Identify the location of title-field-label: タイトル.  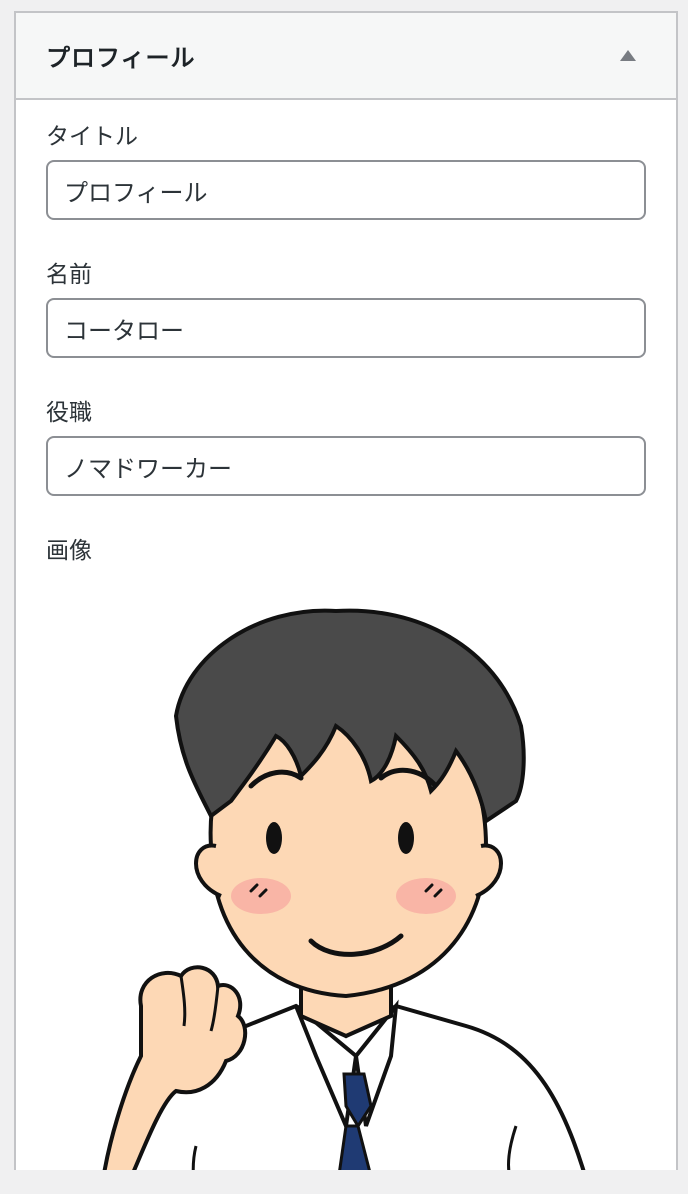
(92, 137).